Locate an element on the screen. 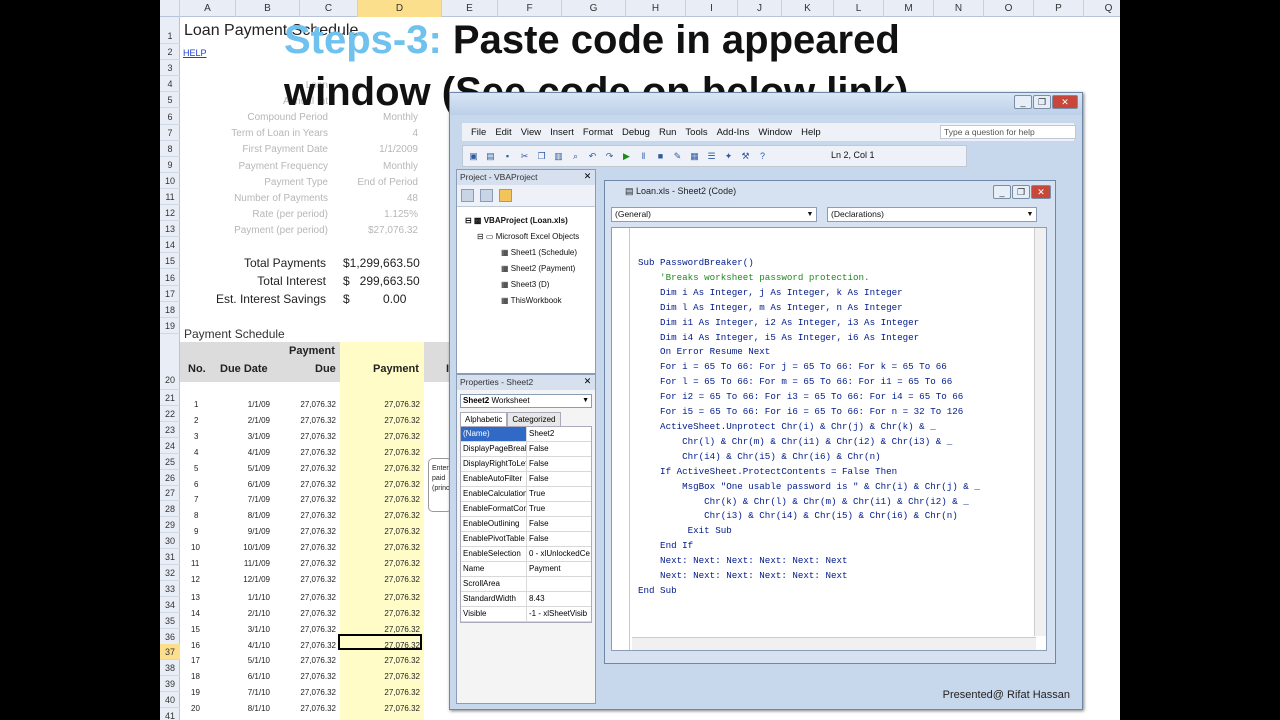 The height and width of the screenshot is (720, 1280). procedure-combo: (Declarations) ▼ is located at coordinates (932, 214).